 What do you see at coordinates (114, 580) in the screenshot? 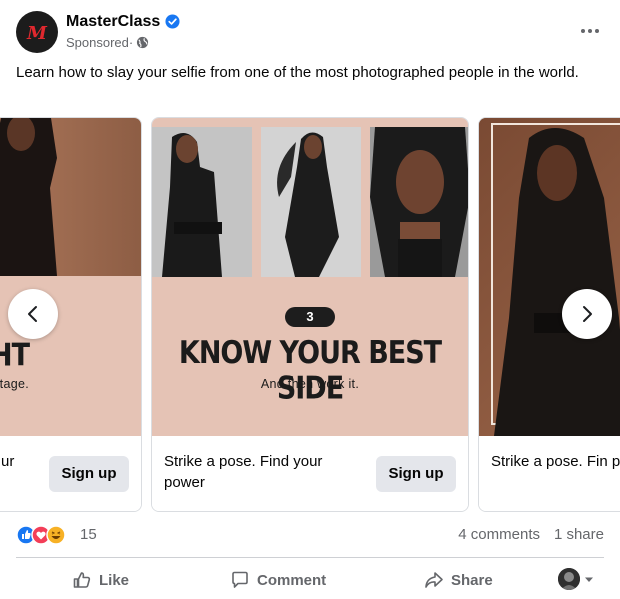
I see `like-label: Like` at bounding box center [114, 580].